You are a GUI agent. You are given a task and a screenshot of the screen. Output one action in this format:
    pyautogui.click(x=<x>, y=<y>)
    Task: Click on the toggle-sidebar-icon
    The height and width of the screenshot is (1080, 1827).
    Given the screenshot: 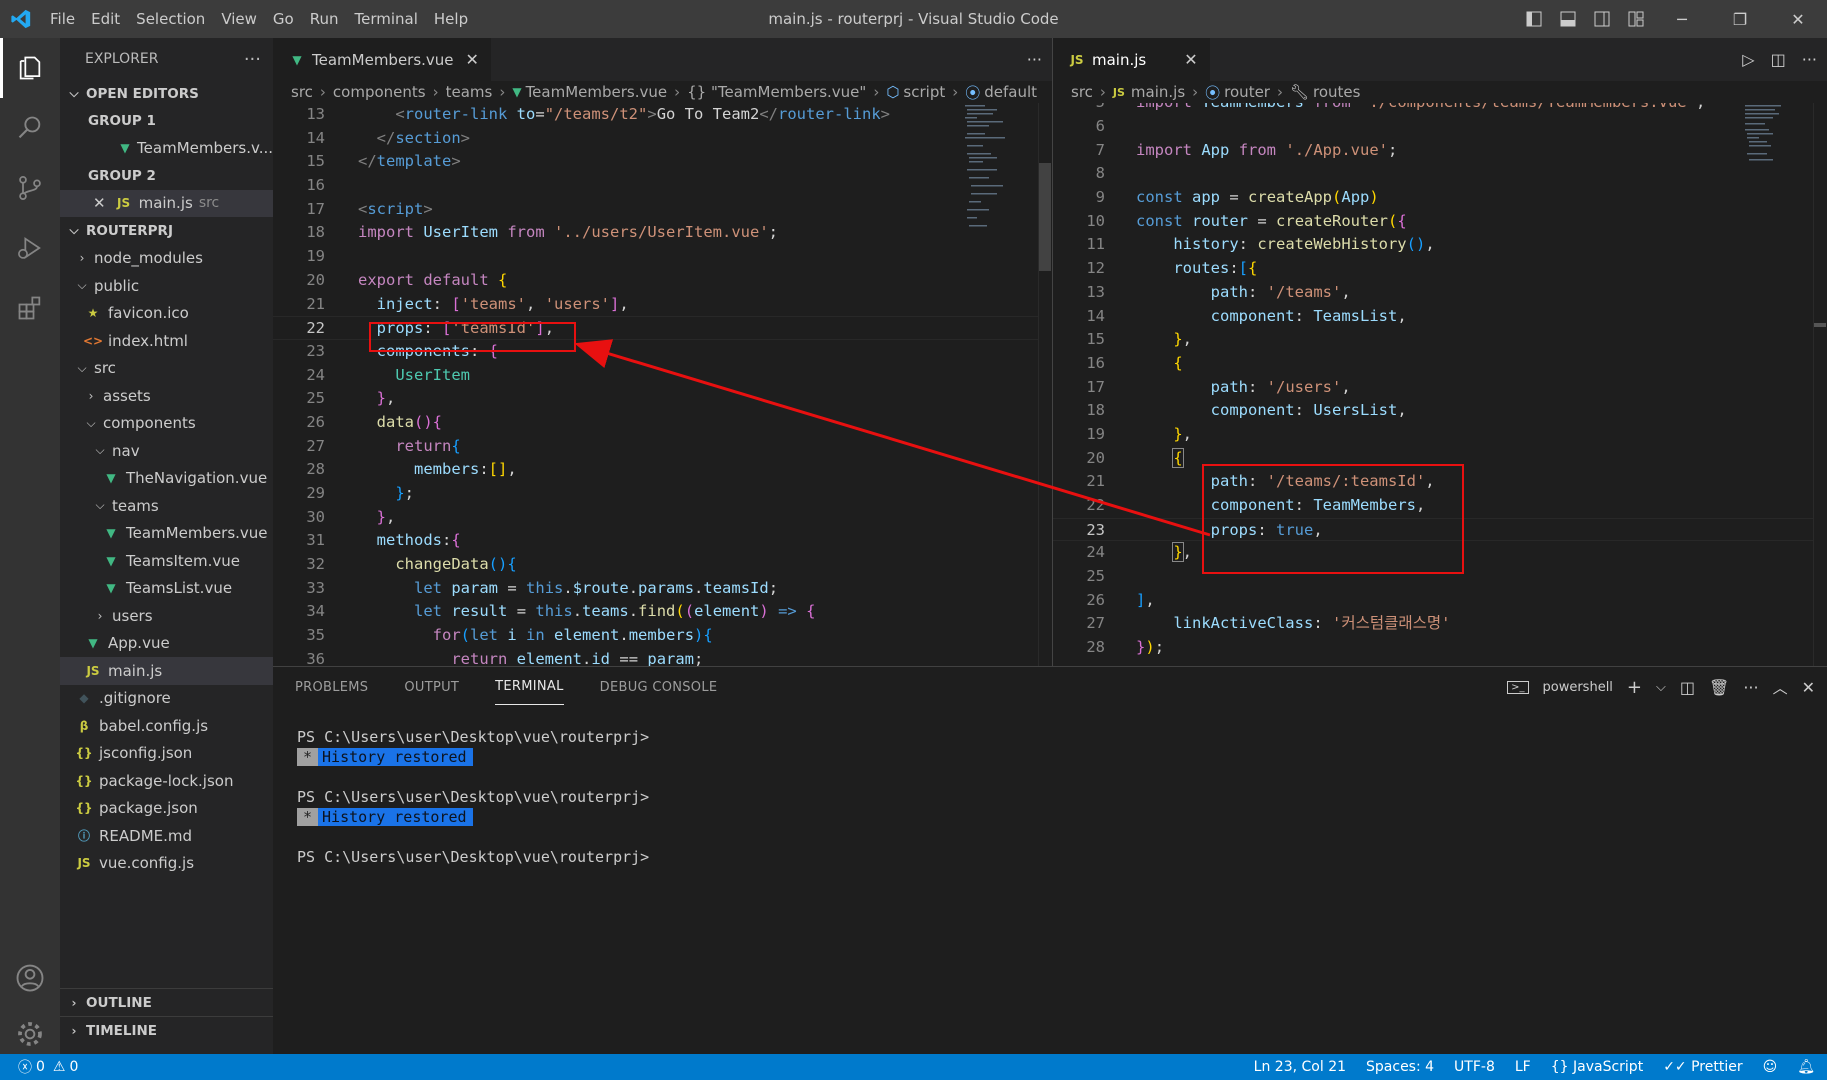 What is the action you would take?
    pyautogui.click(x=1534, y=19)
    